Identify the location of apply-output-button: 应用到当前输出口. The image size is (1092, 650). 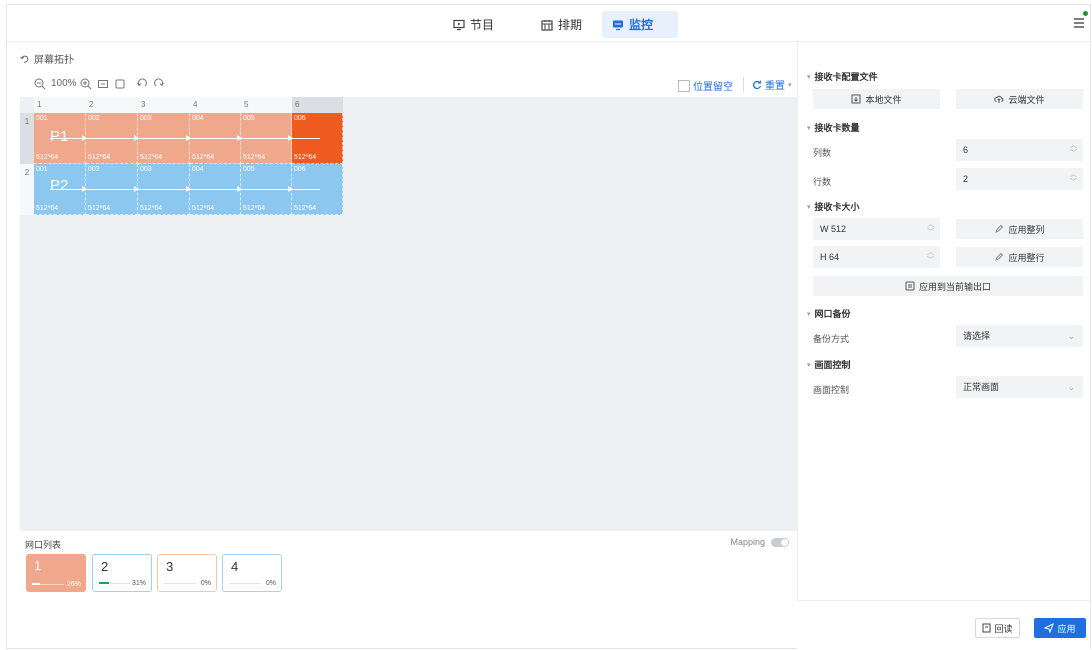
(948, 286).